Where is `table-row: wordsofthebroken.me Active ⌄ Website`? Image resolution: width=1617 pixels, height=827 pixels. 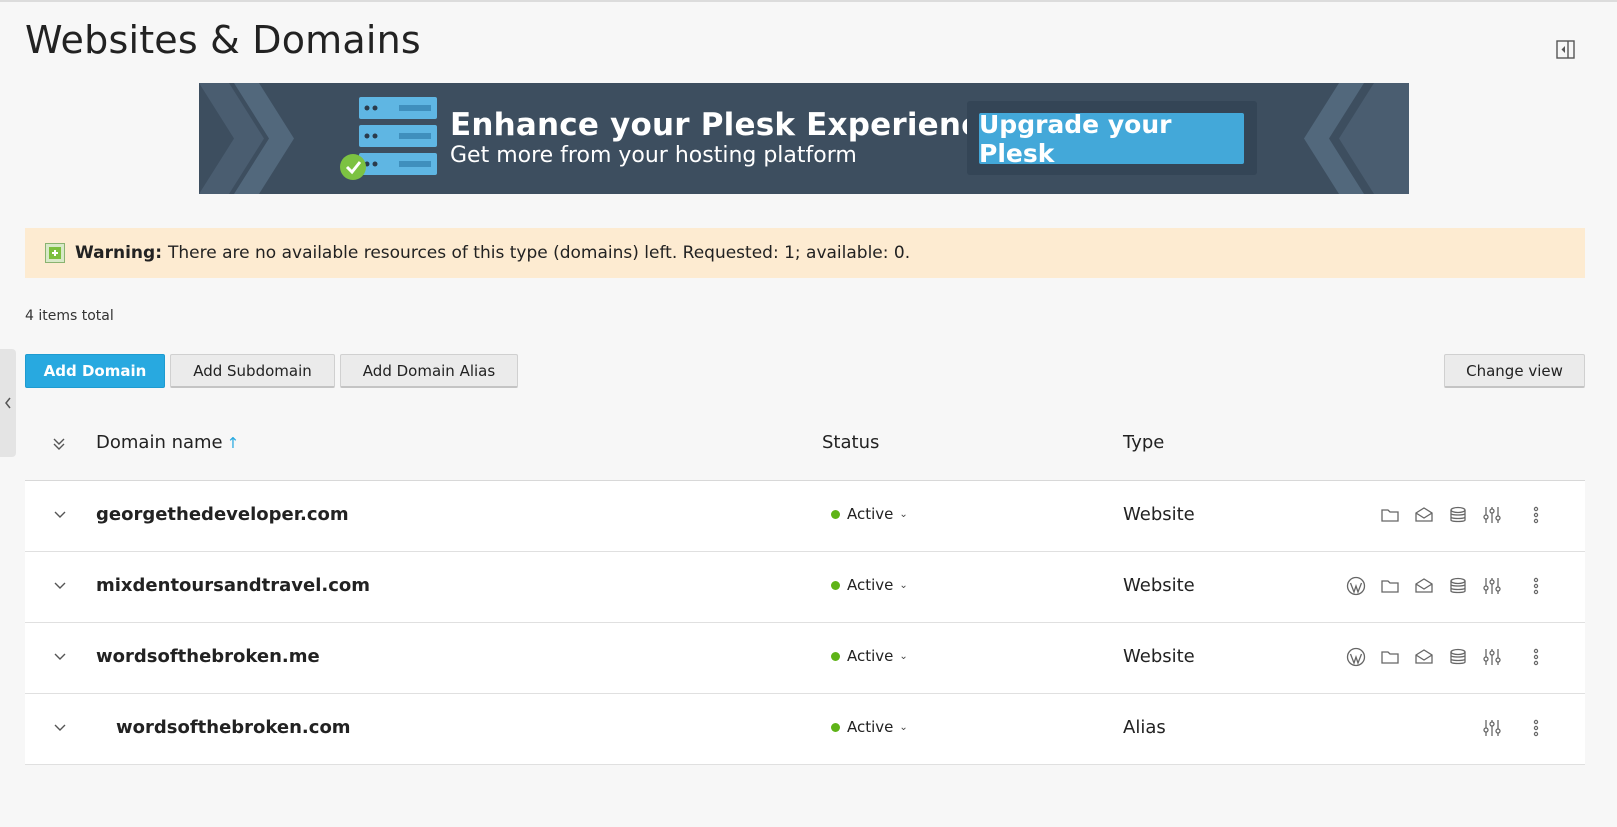 table-row: wordsofthebroken.me Active ⌄ Website is located at coordinates (805, 658).